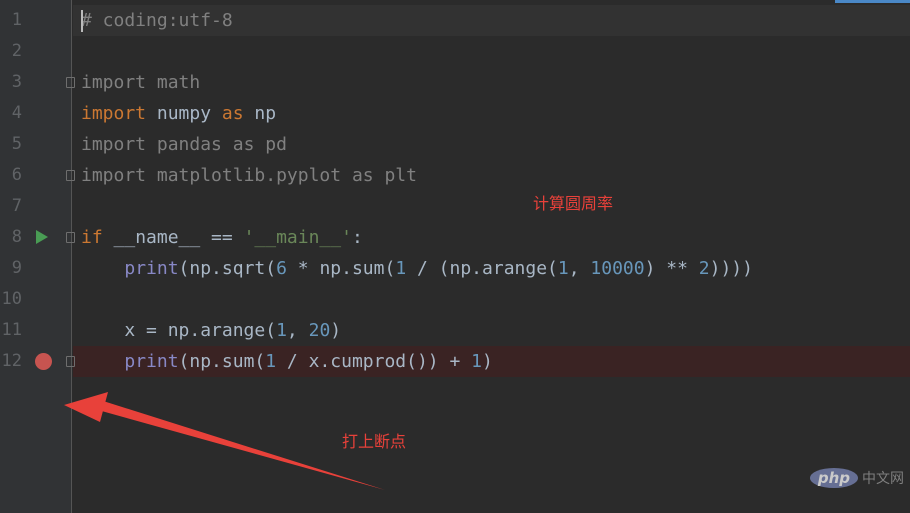 This screenshot has height=513, width=910. What do you see at coordinates (833, 478) in the screenshot?
I see `php-logo: php` at bounding box center [833, 478].